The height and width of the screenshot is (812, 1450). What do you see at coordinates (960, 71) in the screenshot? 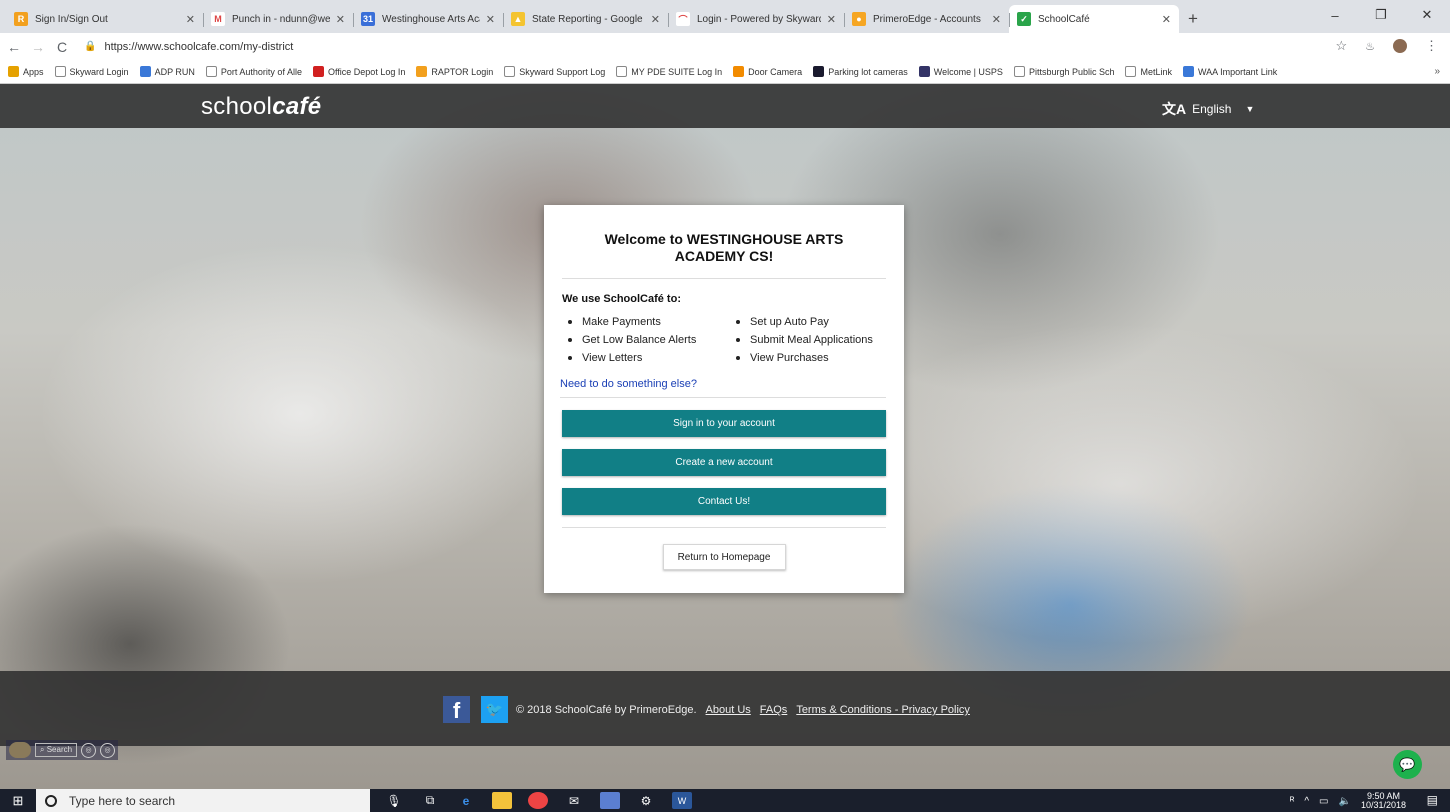
I see `bookmark-item: Welcome | USPS` at bounding box center [960, 71].